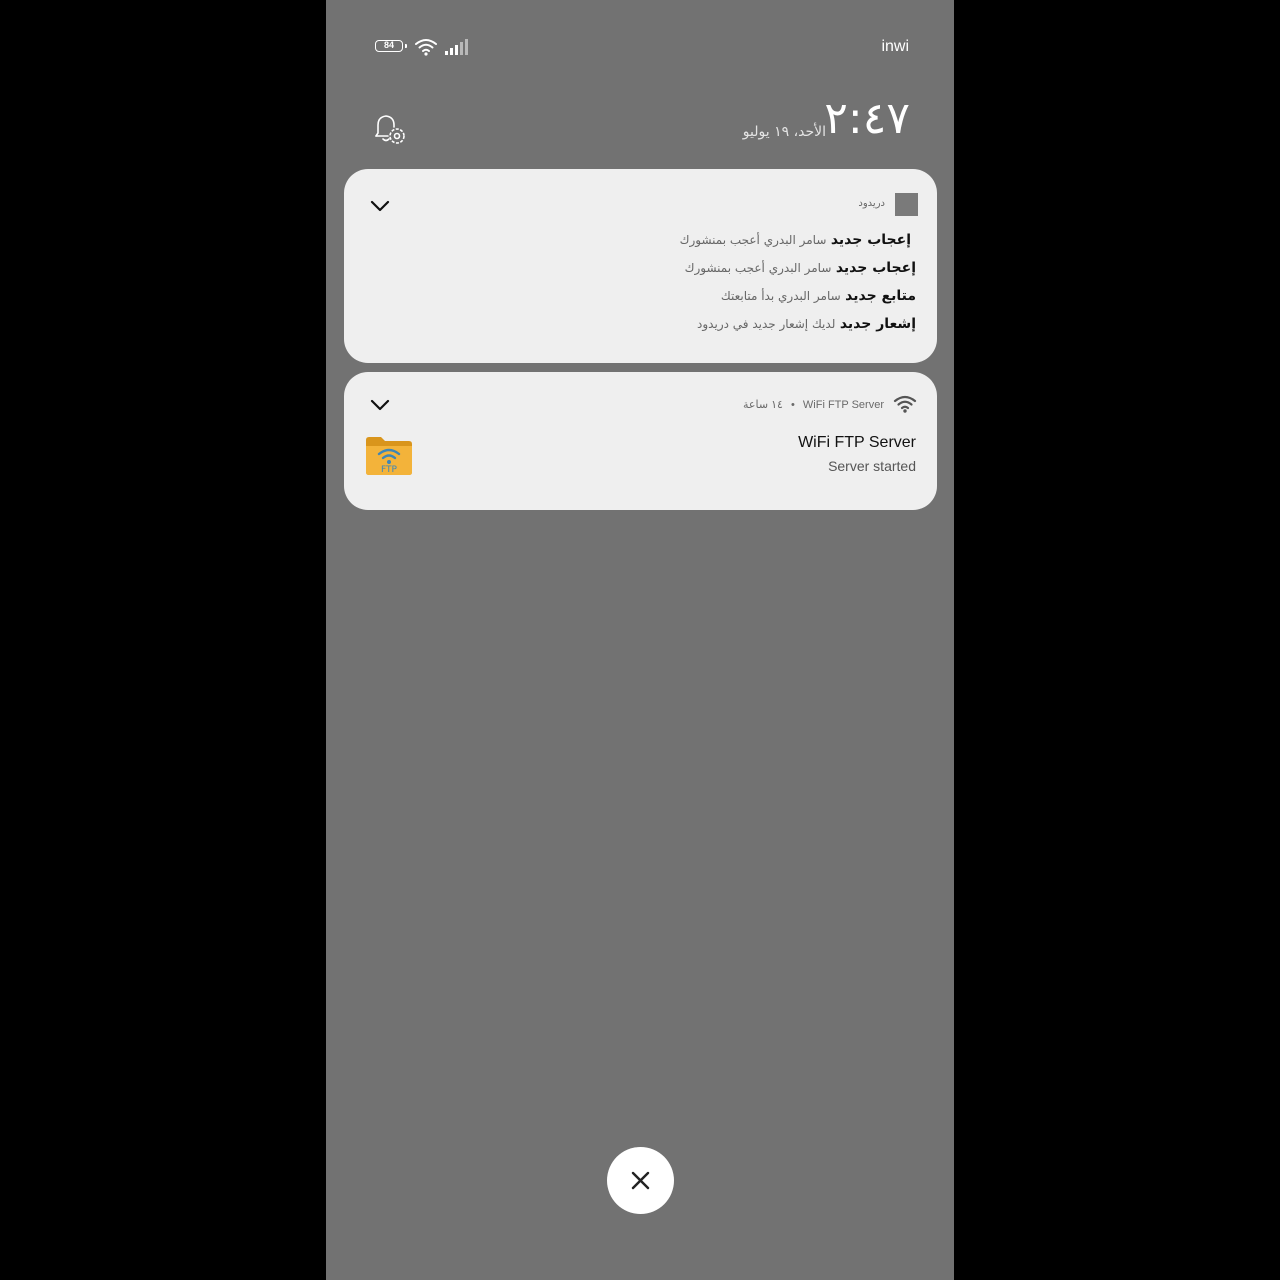  Describe the element at coordinates (895, 46) in the screenshot. I see `carrier-name: inwi` at that location.